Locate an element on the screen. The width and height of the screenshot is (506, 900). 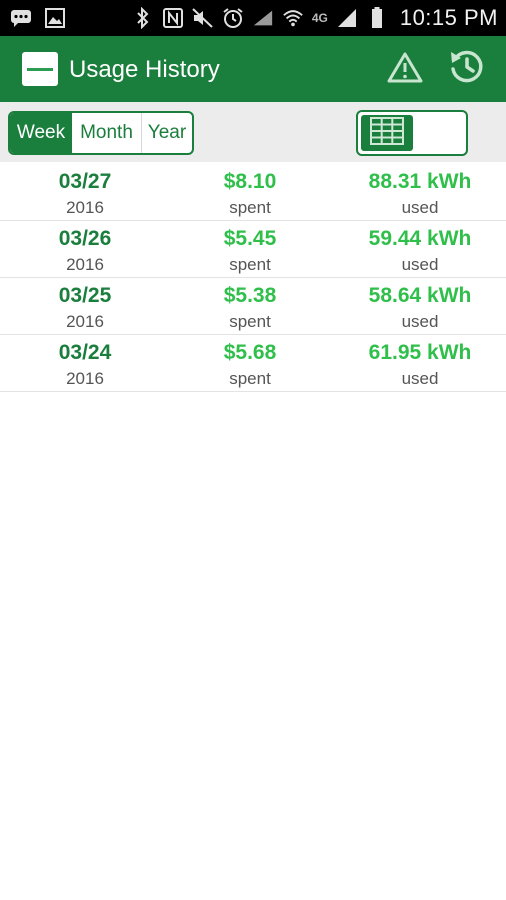
list-item: 03/25 2016 $5.38 spent 58.64 kWh used is located at coordinates (253, 306).